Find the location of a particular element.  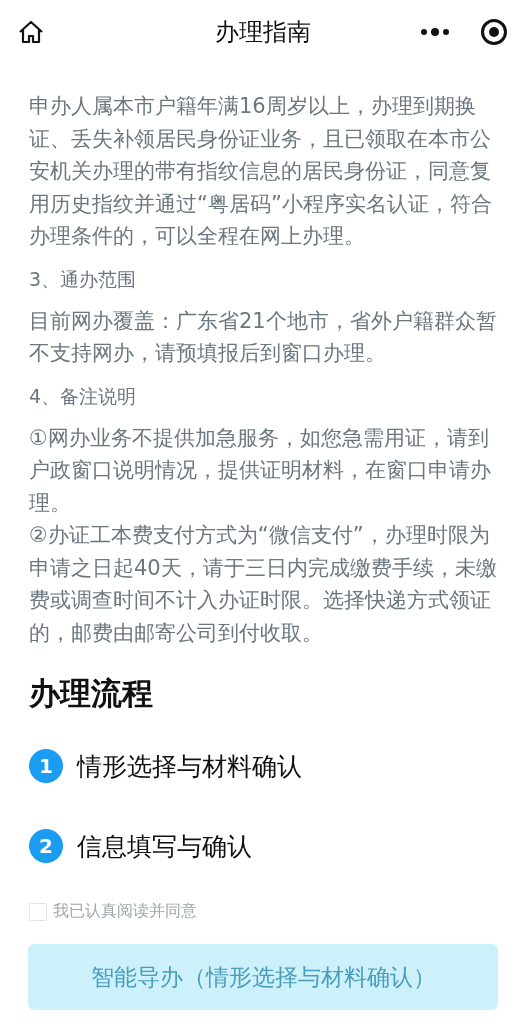

agree-checkbox is located at coordinates (38, 911).